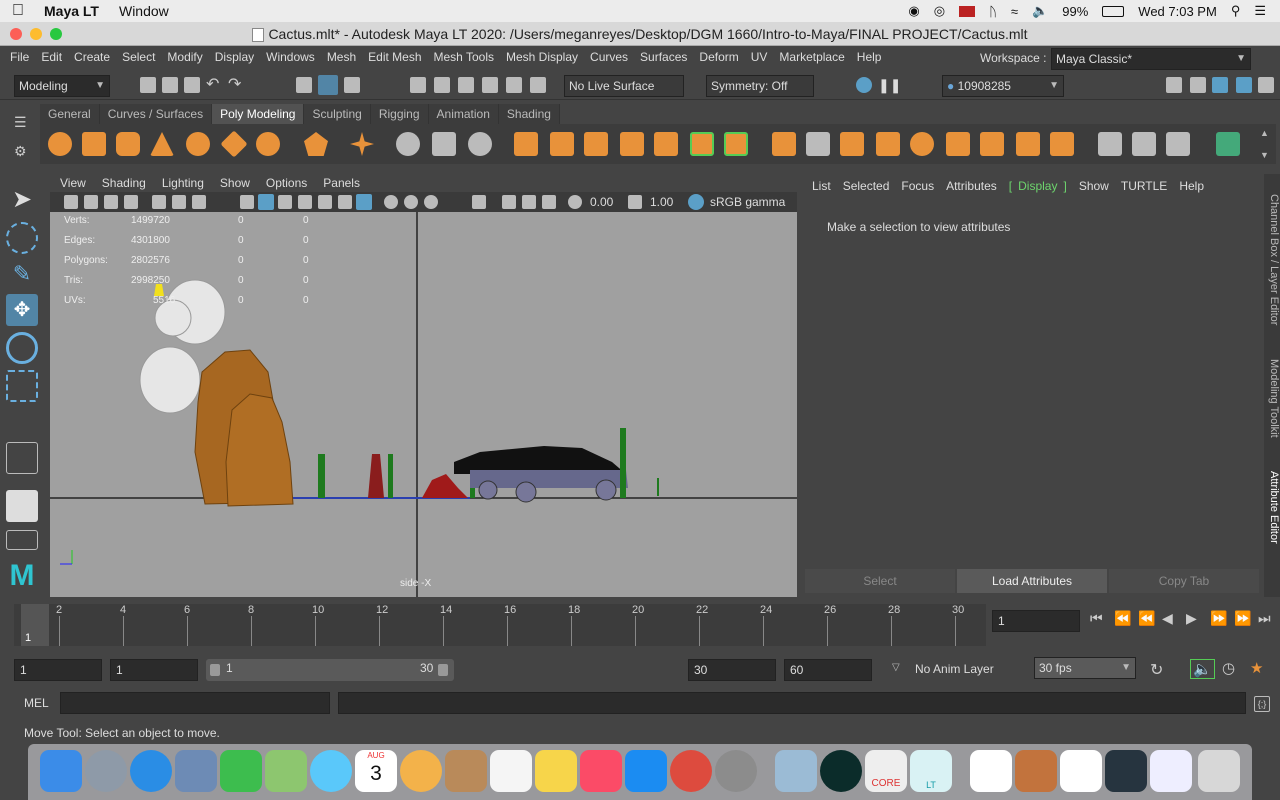  What do you see at coordinates (490, 85) in the screenshot?
I see `snap-view-plane-icon` at bounding box center [490, 85].